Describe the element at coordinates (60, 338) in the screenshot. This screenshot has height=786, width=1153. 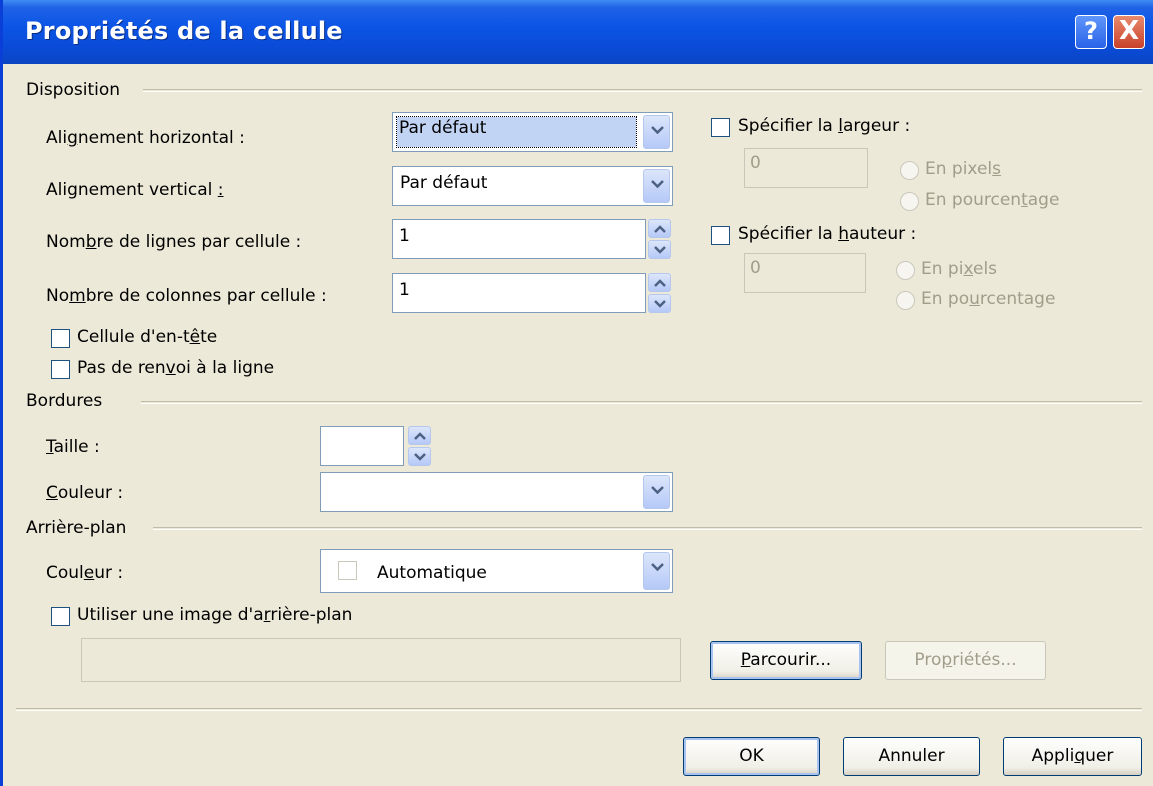
I see `header-cell-checkbox` at that location.